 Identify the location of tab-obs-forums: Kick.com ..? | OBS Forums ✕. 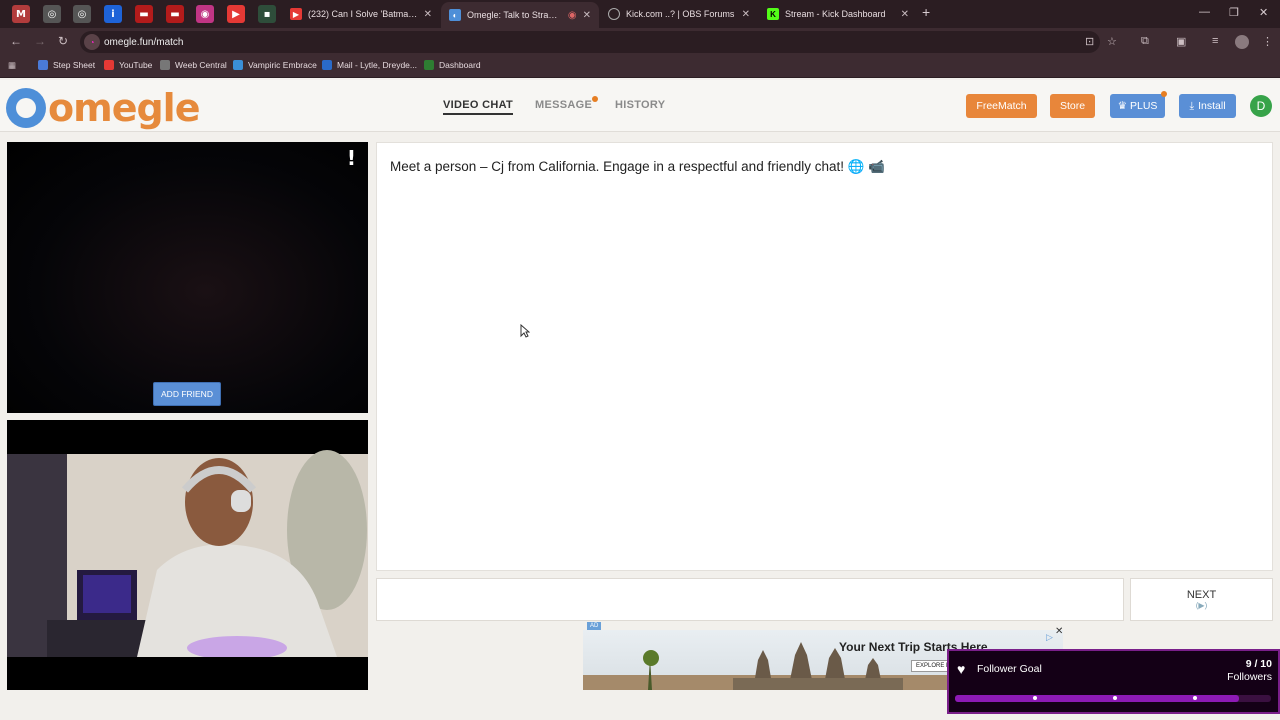
(679, 14).